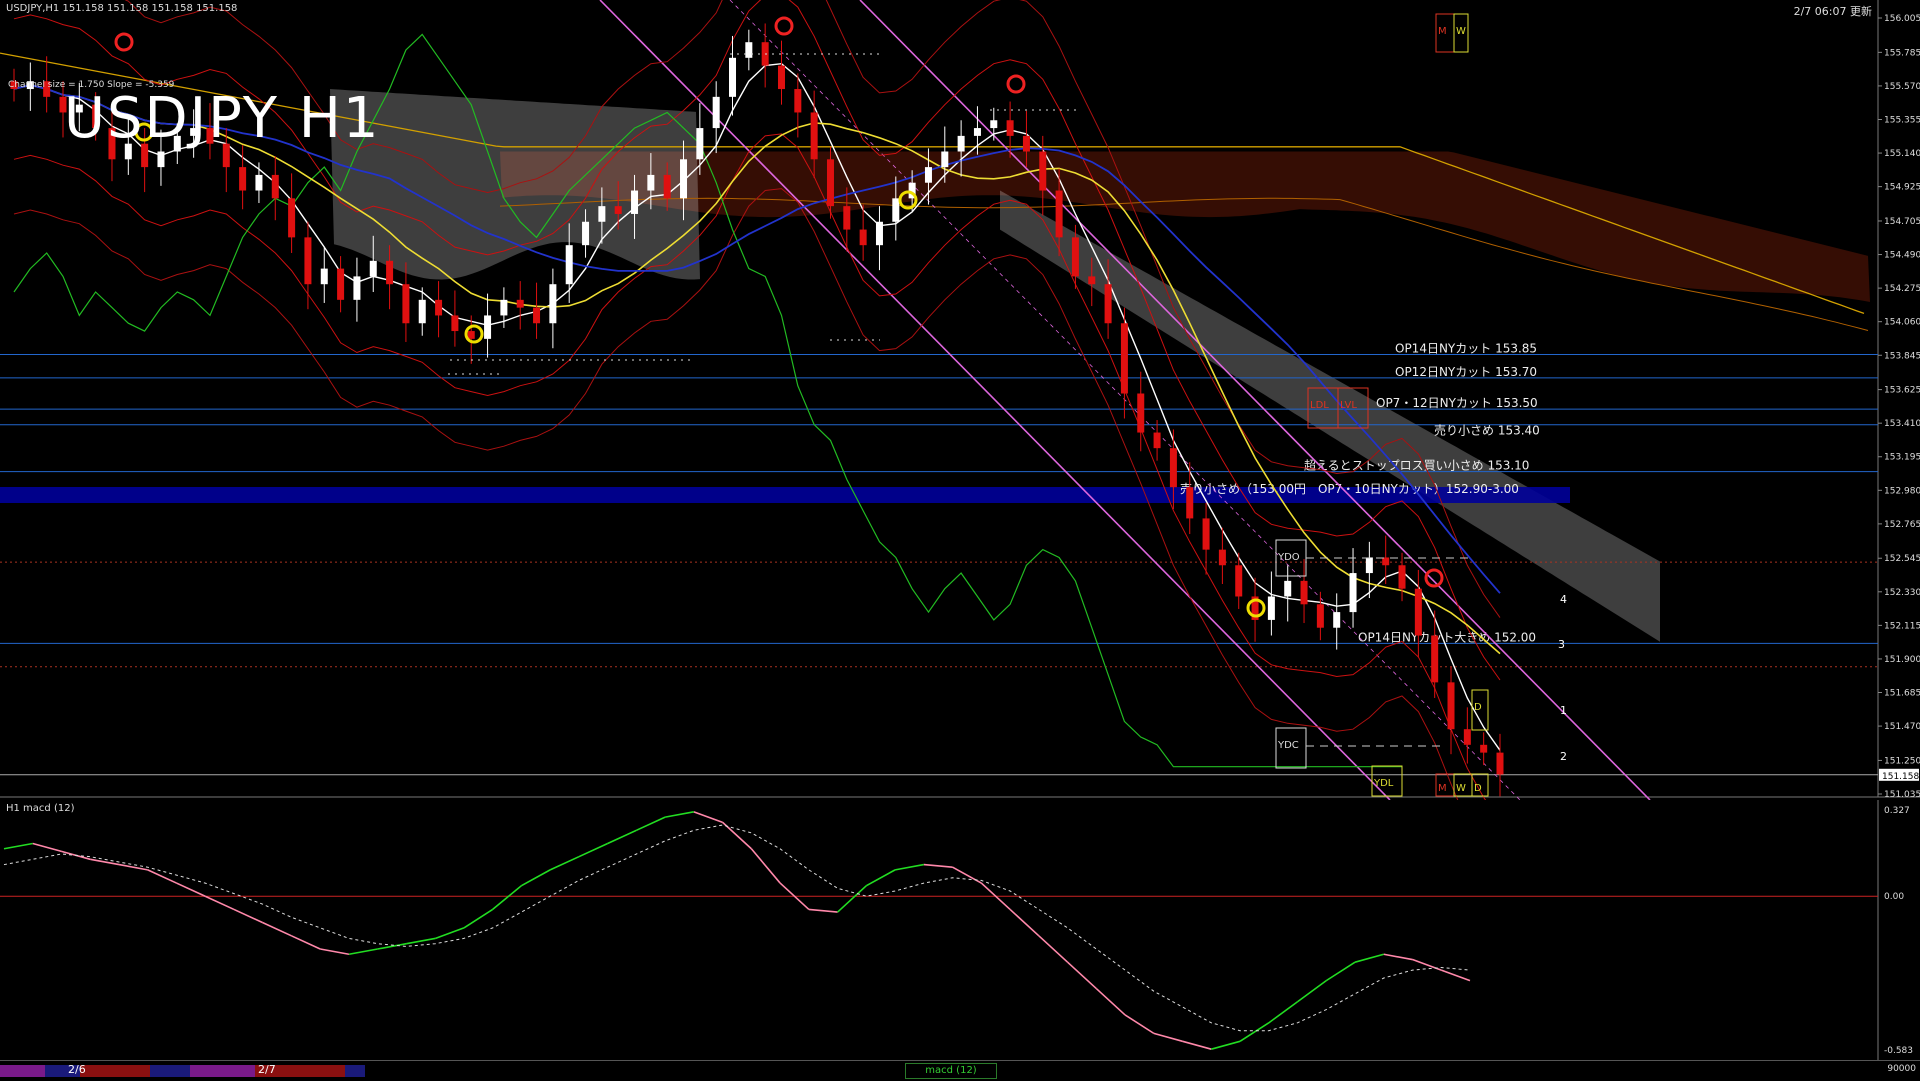 Image resolution: width=1920 pixels, height=1081 pixels. Describe the element at coordinates (1563, 756) in the screenshot. I see `channel-number: 2` at that location.